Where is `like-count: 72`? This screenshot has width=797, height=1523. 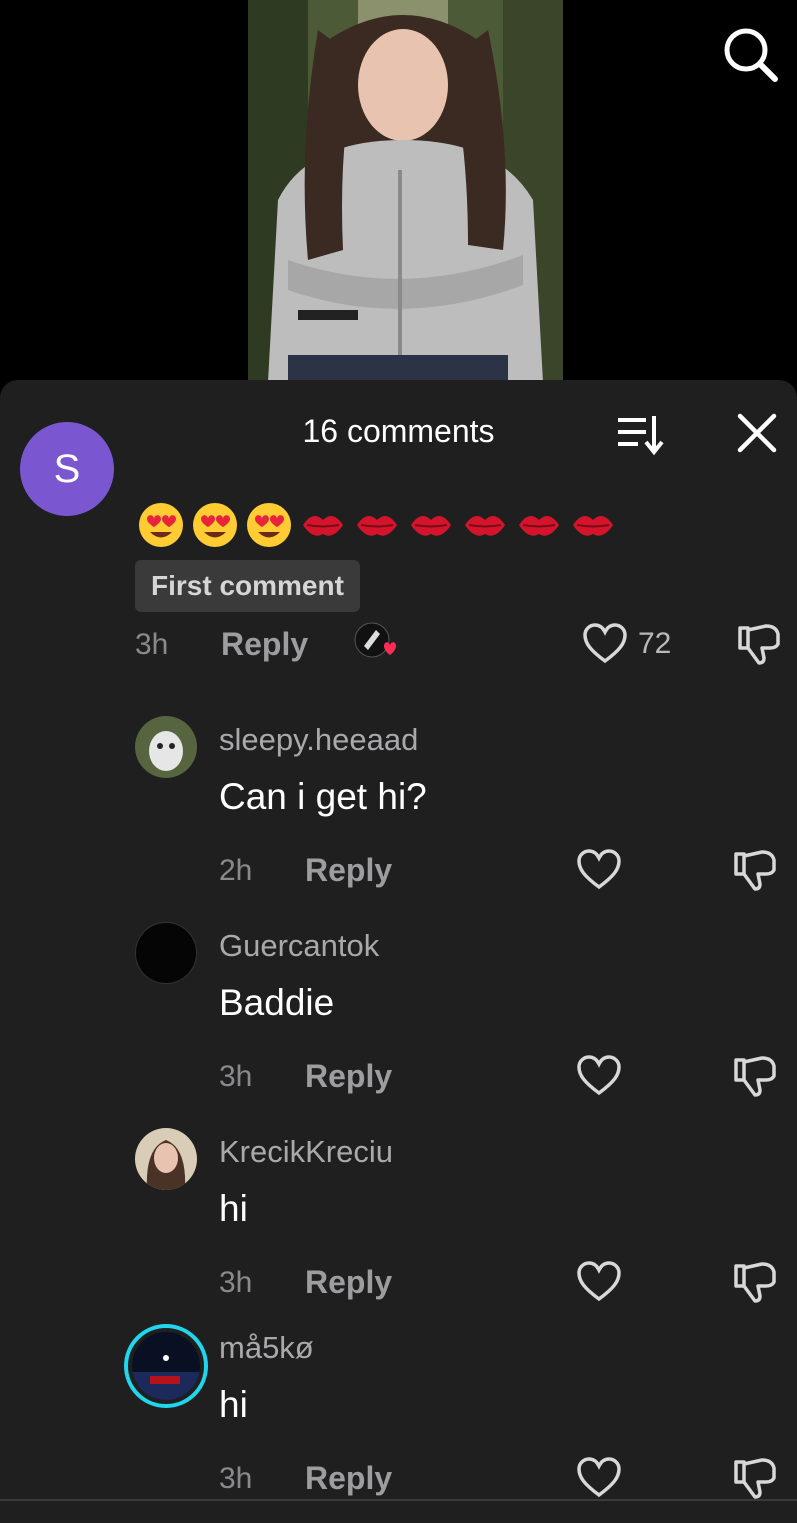
like-count: 72 is located at coordinates (655, 643).